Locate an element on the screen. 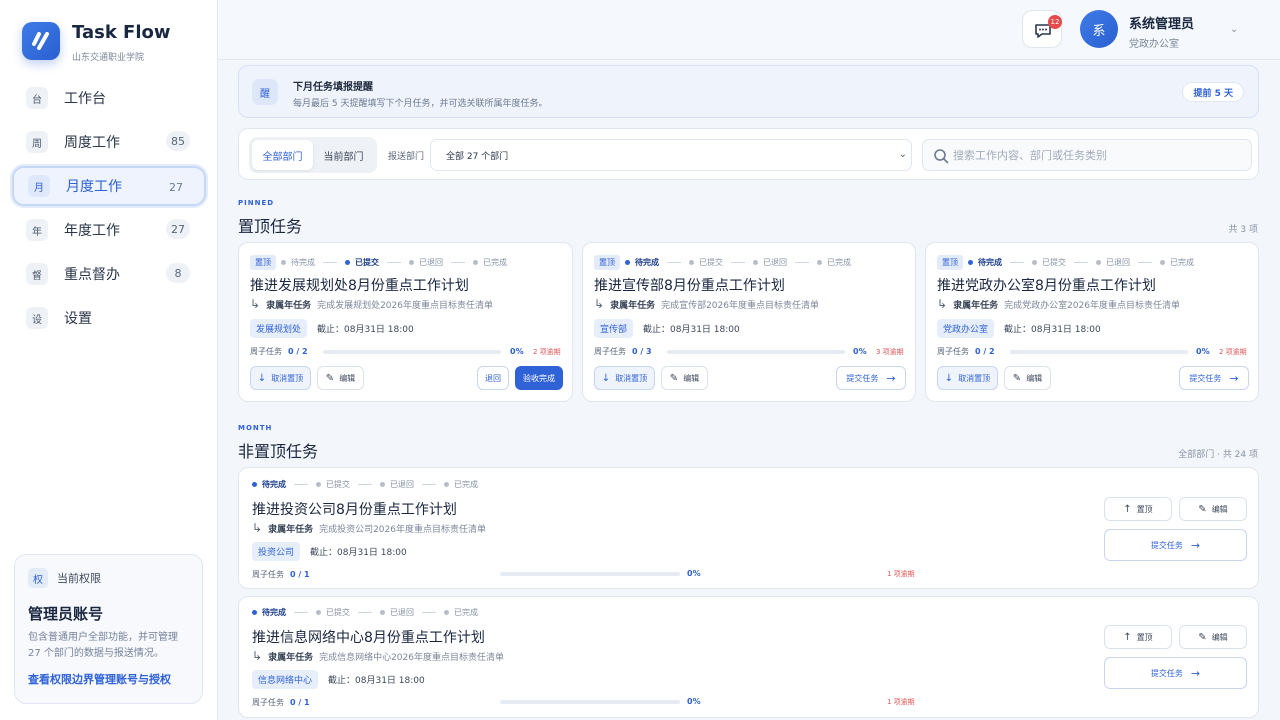 This screenshot has height=720, width=1280. app-logo is located at coordinates (41, 41).